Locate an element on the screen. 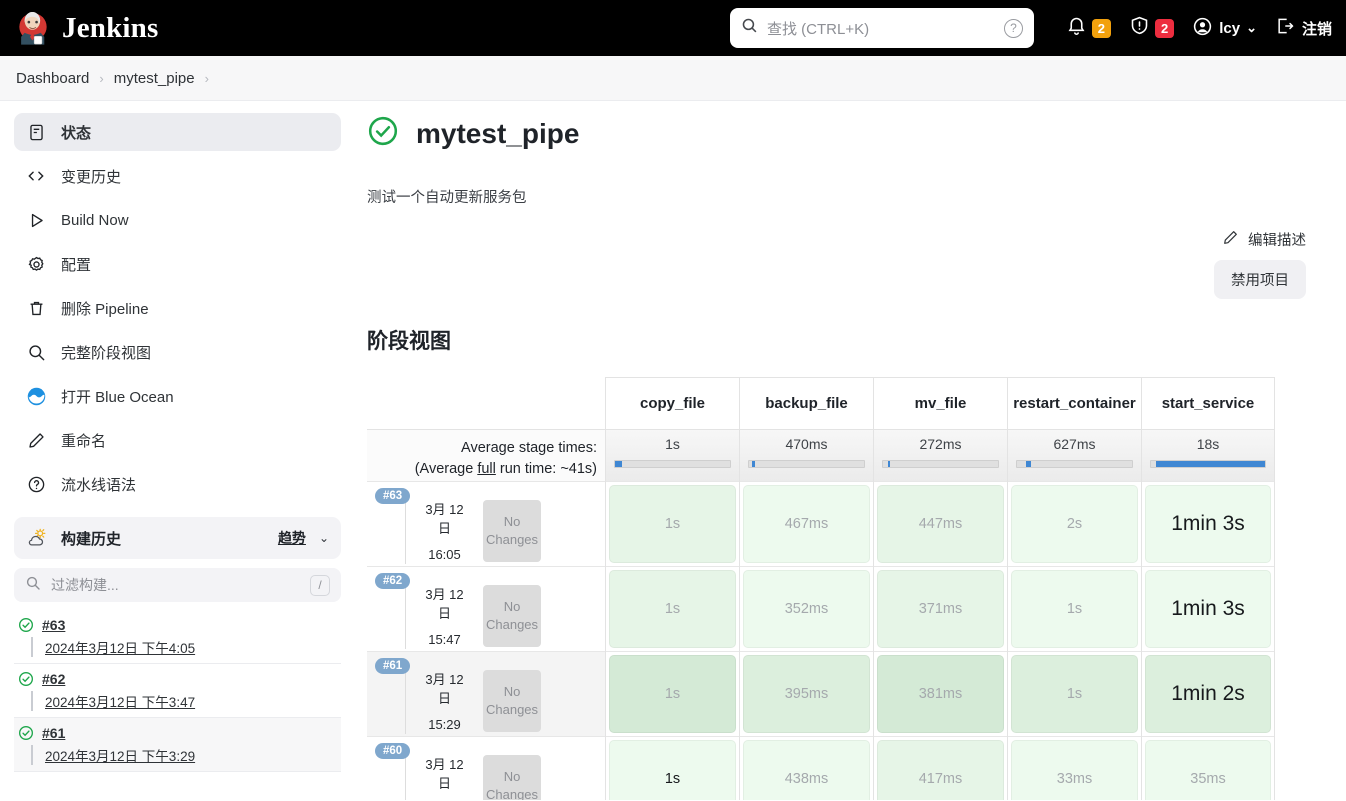 The height and width of the screenshot is (801, 1346). search-icon is located at coordinates (749, 28).